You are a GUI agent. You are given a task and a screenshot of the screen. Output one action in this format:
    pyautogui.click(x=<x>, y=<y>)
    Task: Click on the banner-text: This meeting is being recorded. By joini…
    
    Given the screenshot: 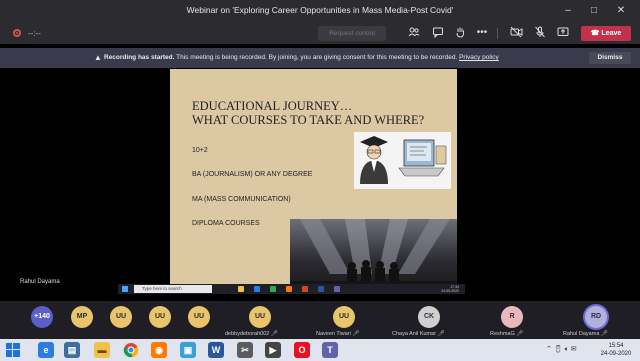 What is the action you would take?
    pyautogui.click(x=317, y=57)
    